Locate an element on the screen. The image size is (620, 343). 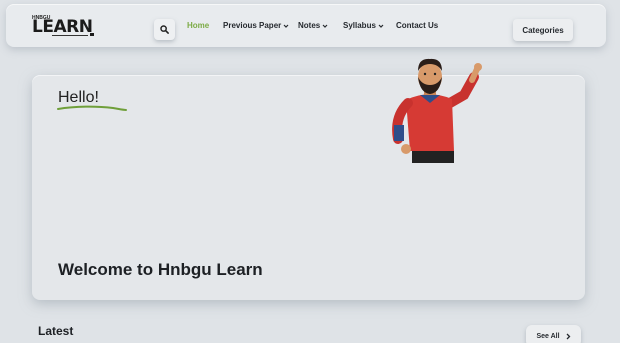
nav-previous-paper-label: Previous Paper is located at coordinates (252, 25).